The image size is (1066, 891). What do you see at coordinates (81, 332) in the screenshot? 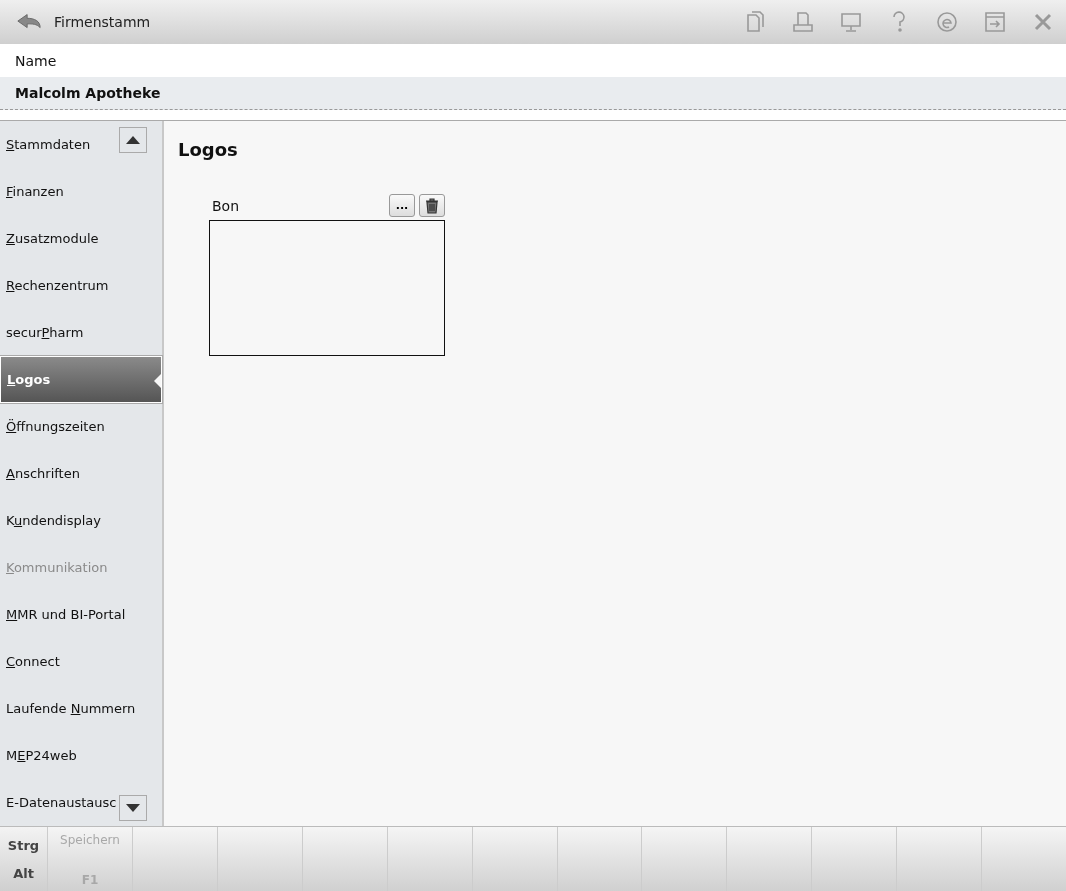
I see `sidebar-item: securPharm` at bounding box center [81, 332].